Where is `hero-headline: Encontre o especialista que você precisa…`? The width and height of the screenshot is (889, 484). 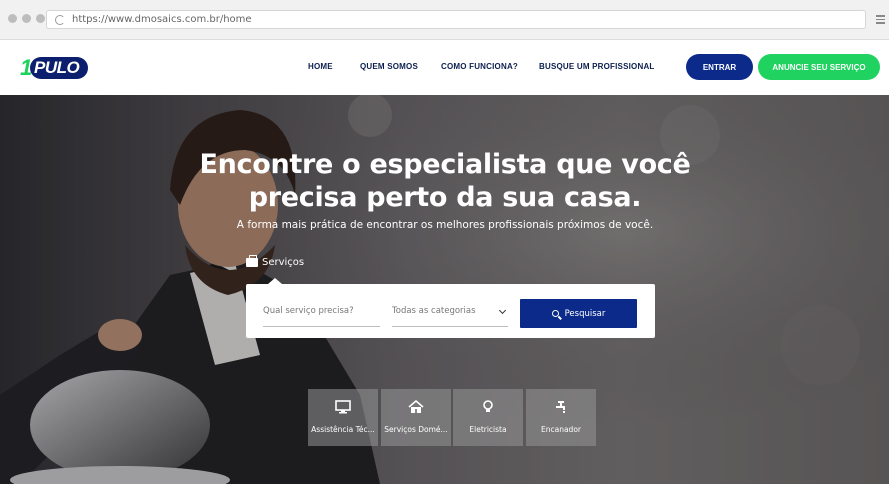
hero-headline: Encontre o especialista que você precisa… is located at coordinates (445, 181).